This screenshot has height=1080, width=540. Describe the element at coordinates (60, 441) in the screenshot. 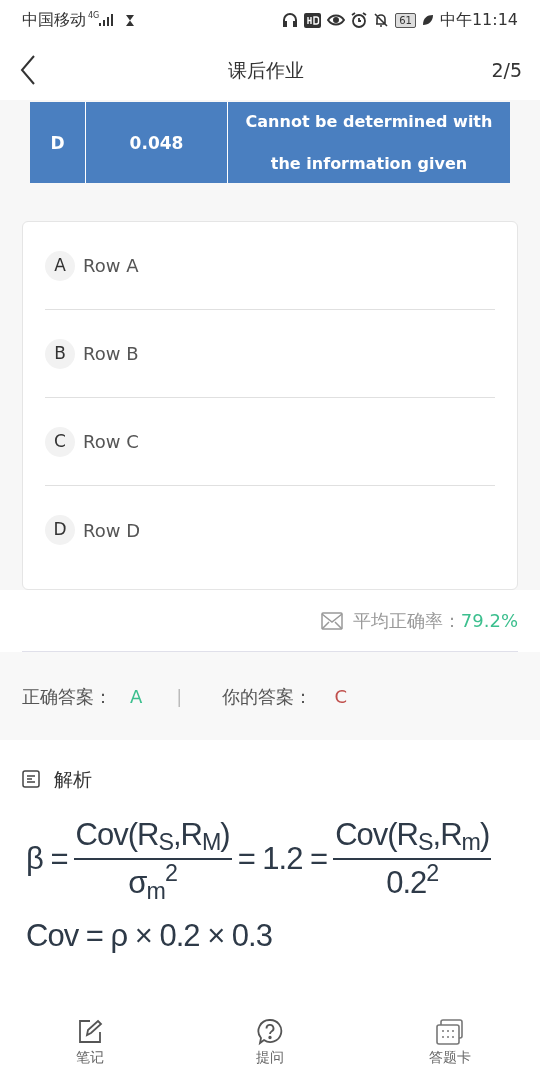

I see `option-letter: C` at that location.